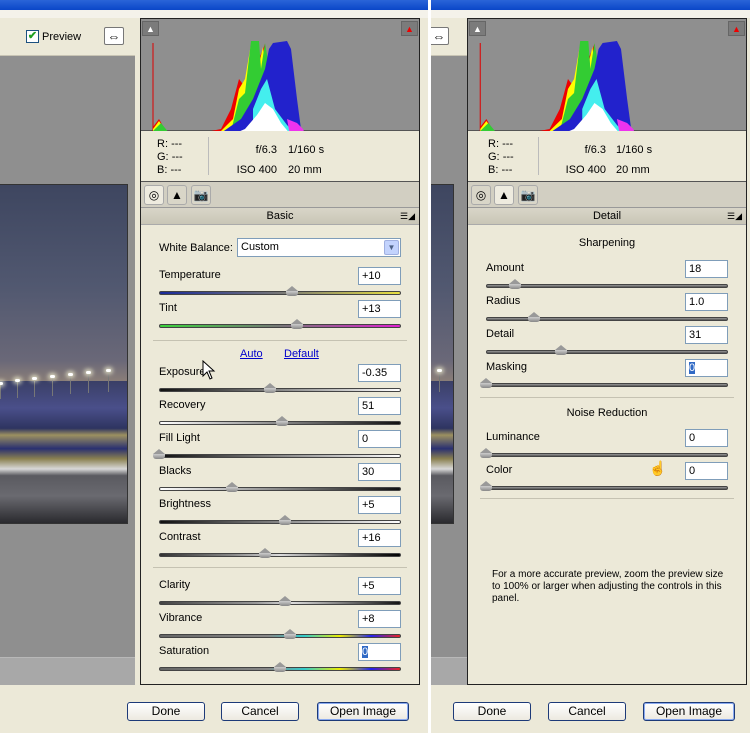  I want to click on slider-value-input: +16, so click(379, 538).